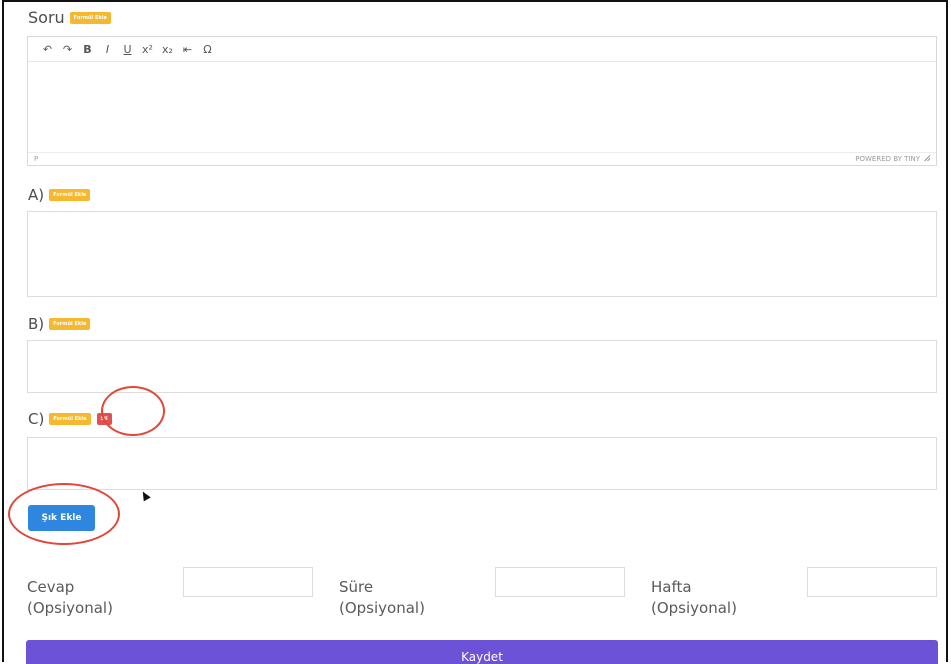  I want to click on powered-by-text: POWERED BY TINY, so click(887, 159).